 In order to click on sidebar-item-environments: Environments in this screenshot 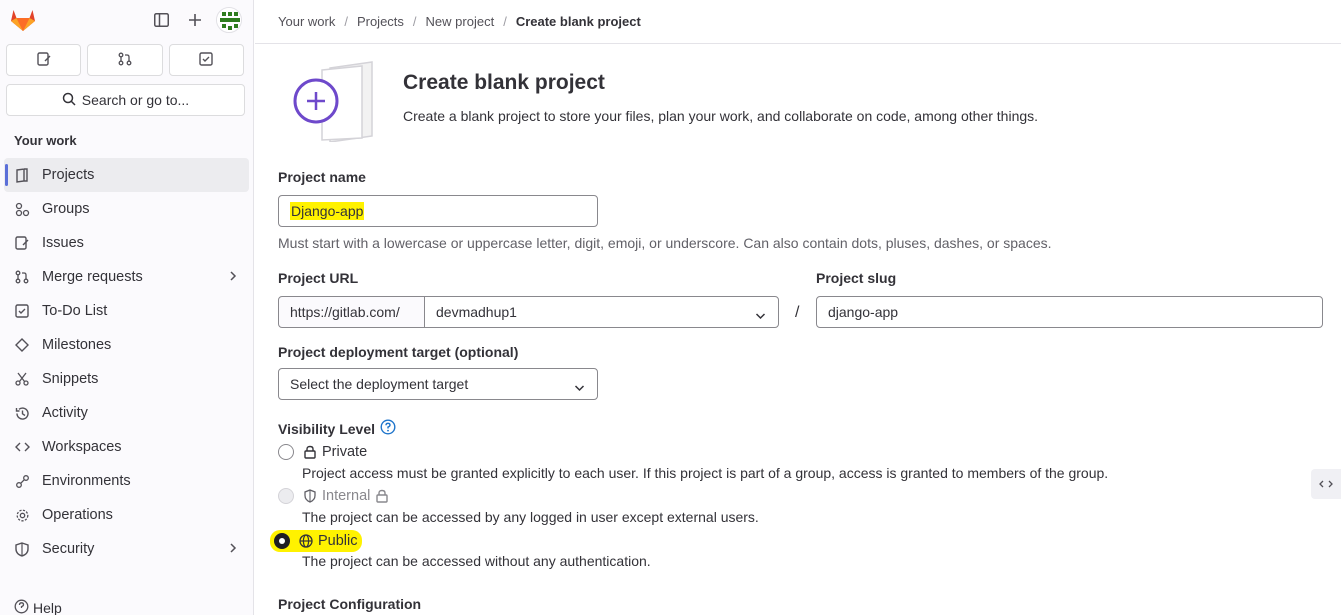, I will do `click(126, 481)`.